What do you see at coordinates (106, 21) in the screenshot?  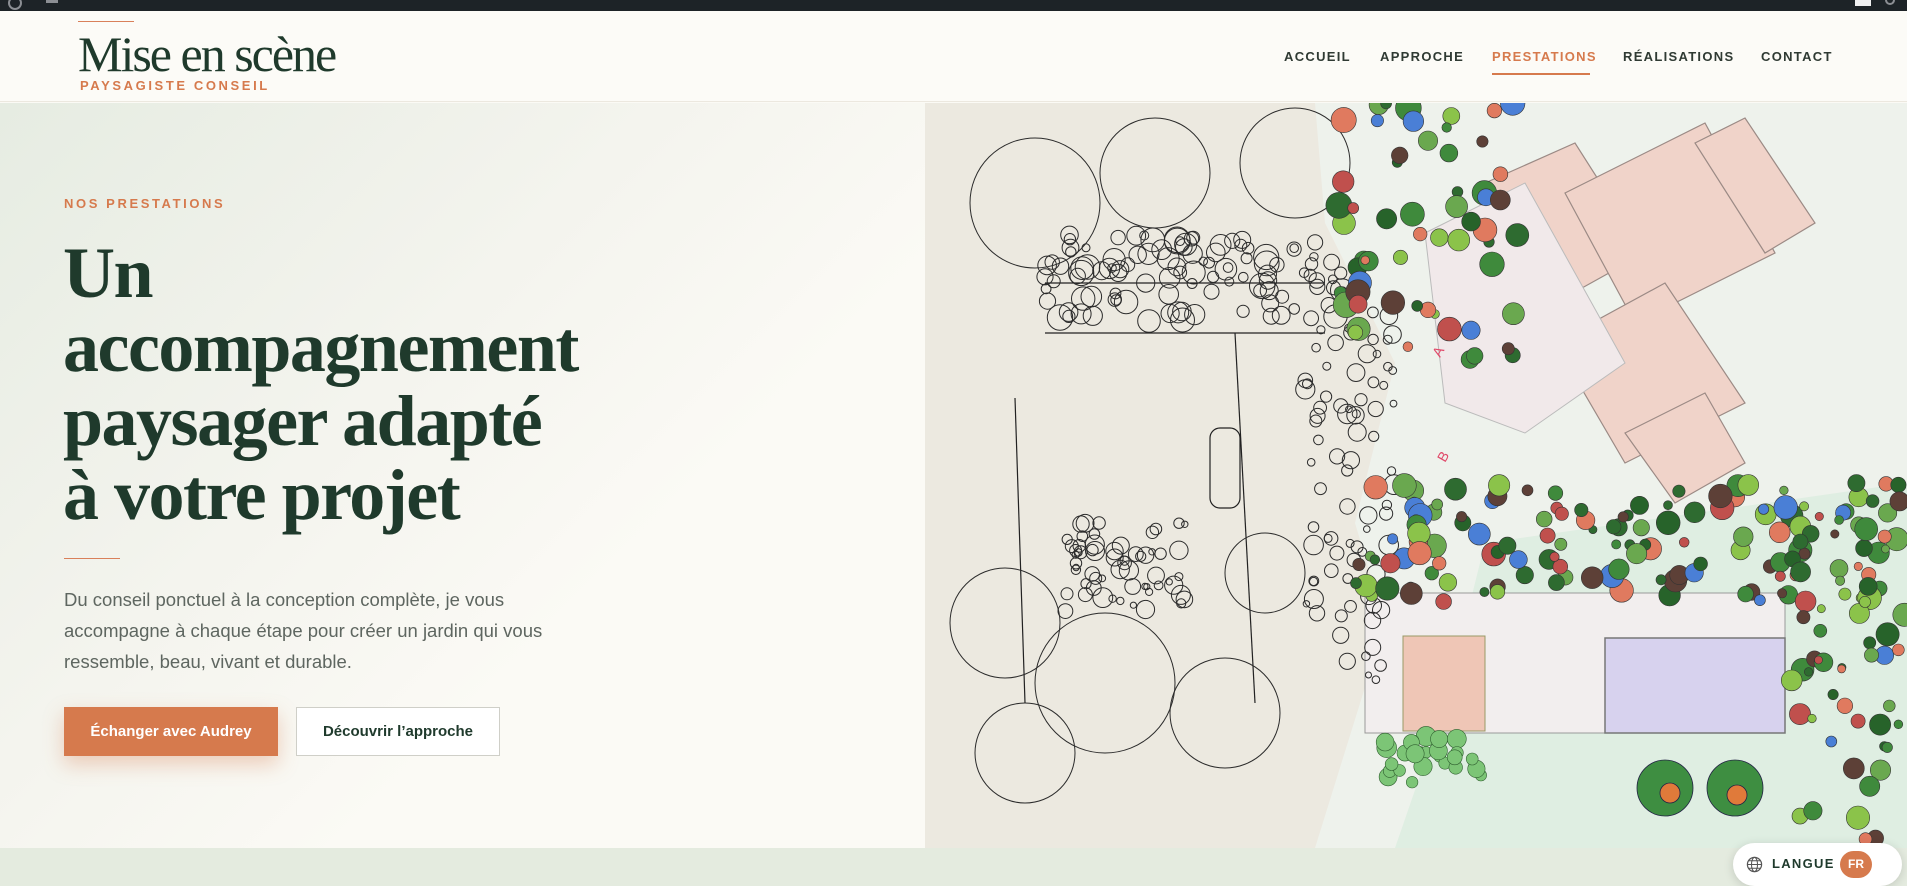 I see `logo-accent-rule` at bounding box center [106, 21].